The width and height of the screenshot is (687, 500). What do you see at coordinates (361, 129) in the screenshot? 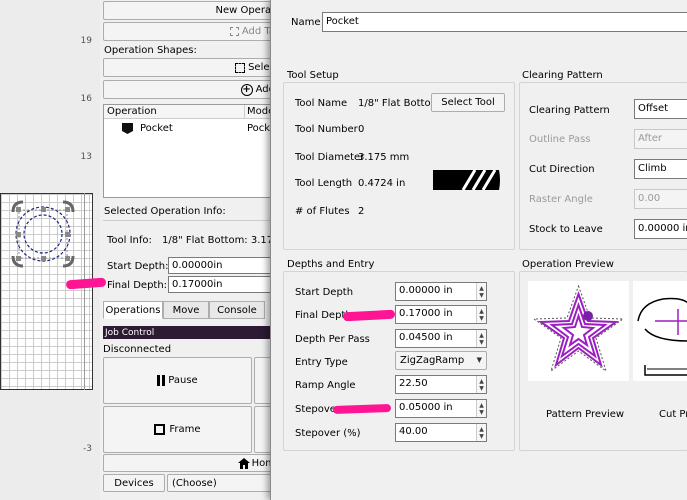
I see `tool-number-value: 0` at bounding box center [361, 129].